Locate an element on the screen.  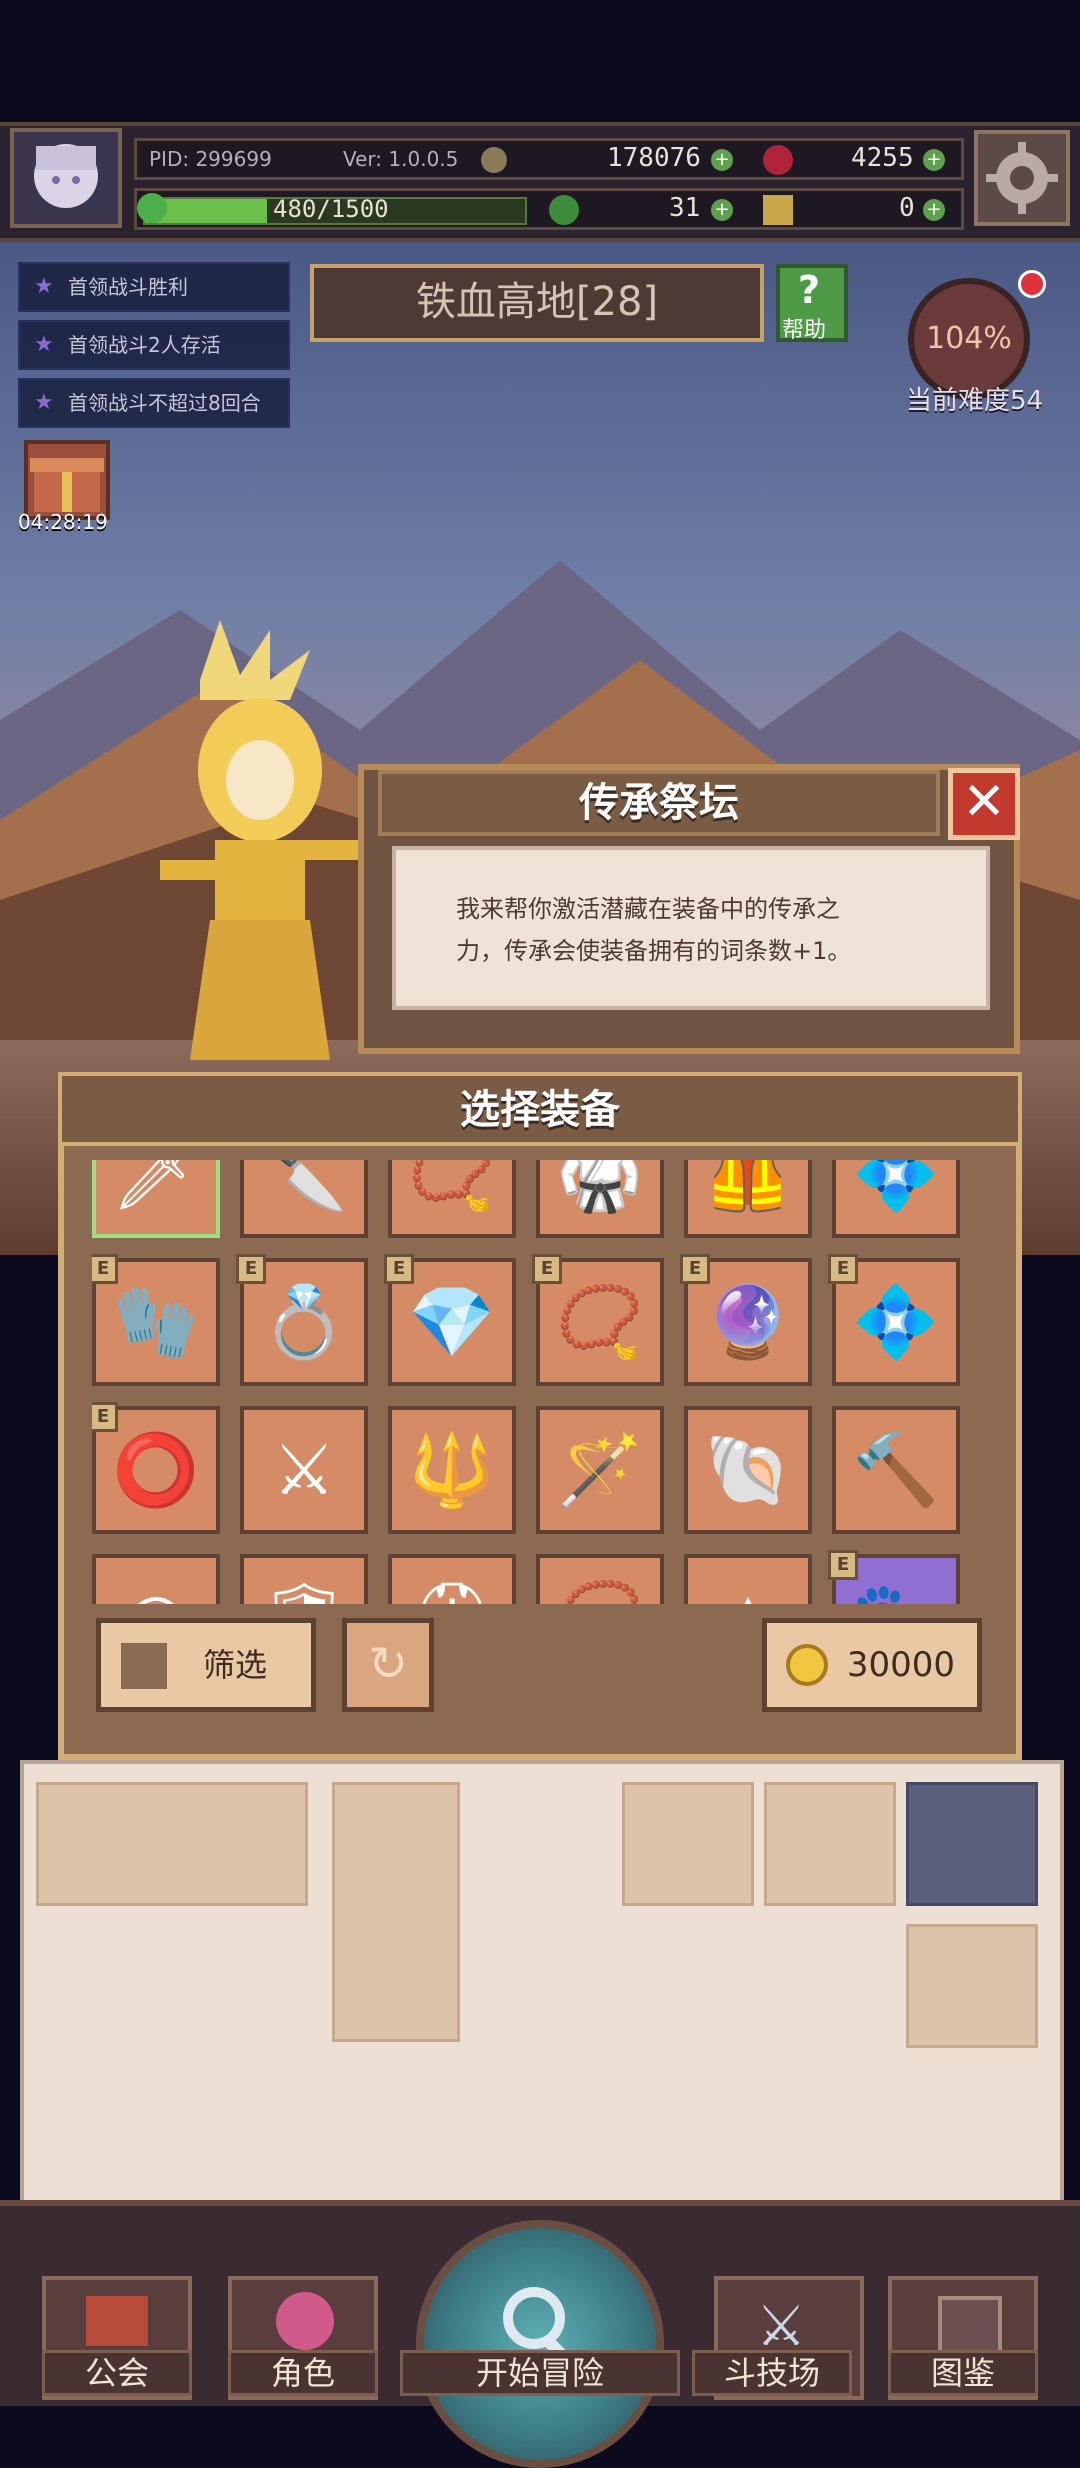
equipment-slot: 🧤 E is located at coordinates (156, 1320).